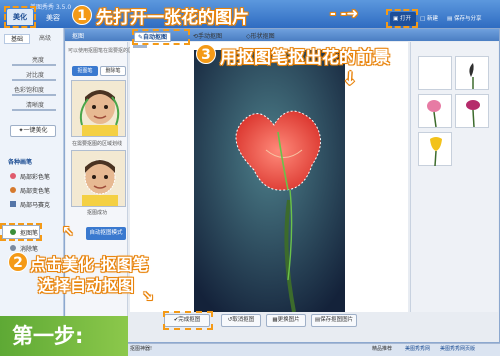 Image resolution: width=500 pixels, height=356 pixels. Describe the element at coordinates (13, 204) in the screenshot. I see `mosaic-icon` at that location.